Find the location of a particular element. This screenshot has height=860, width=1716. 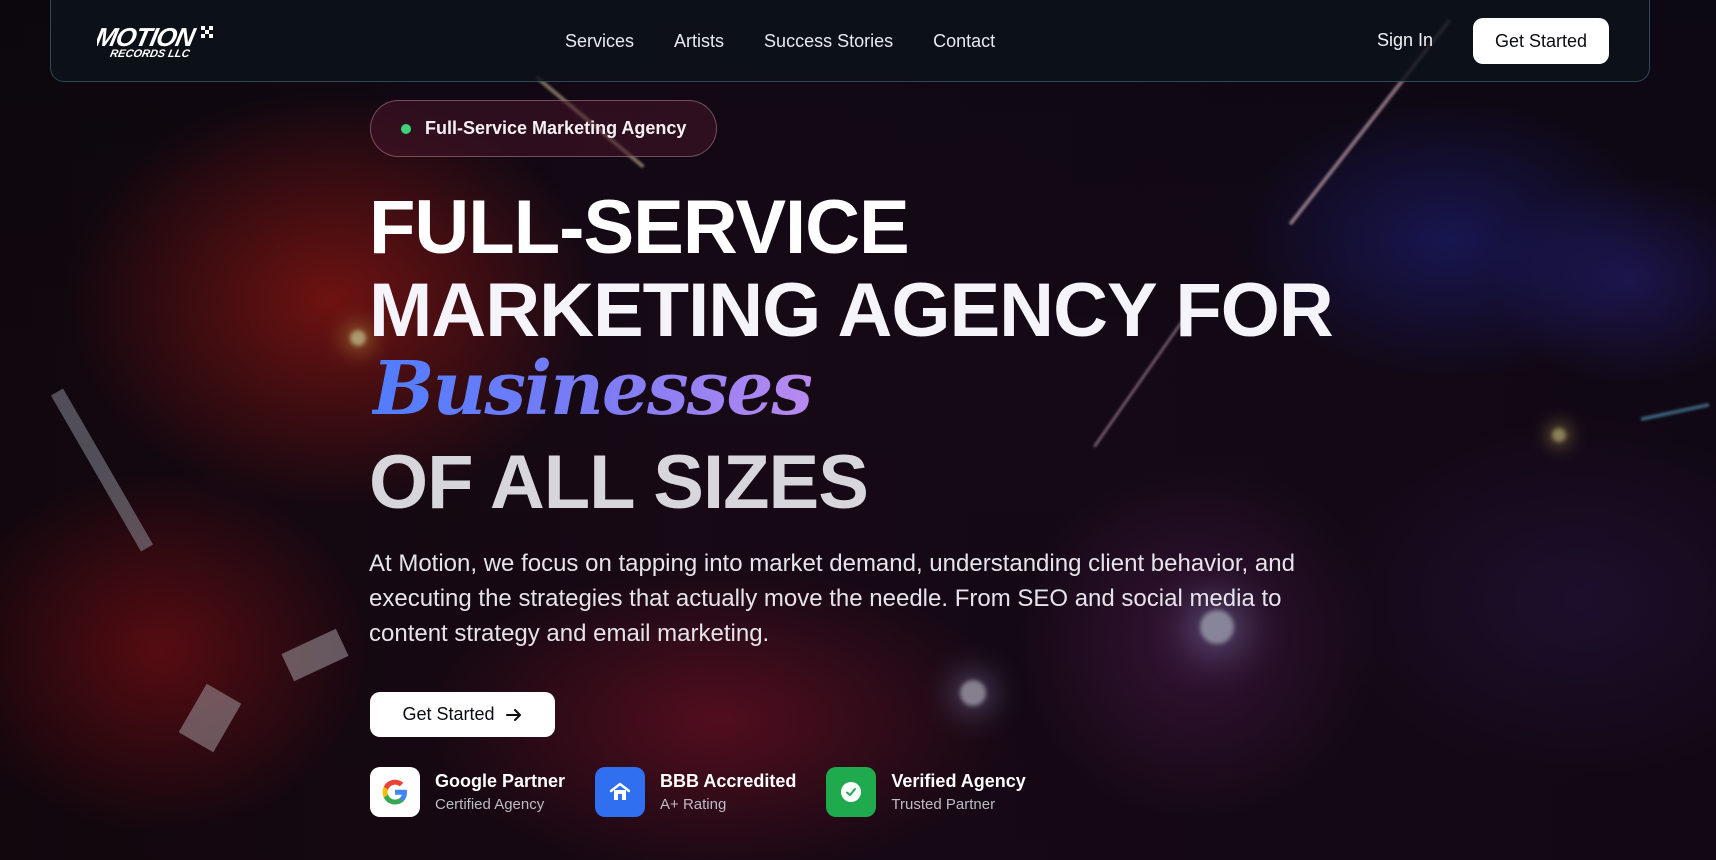

headline-line-1: FULL-SERVICE is located at coordinates (639, 227).